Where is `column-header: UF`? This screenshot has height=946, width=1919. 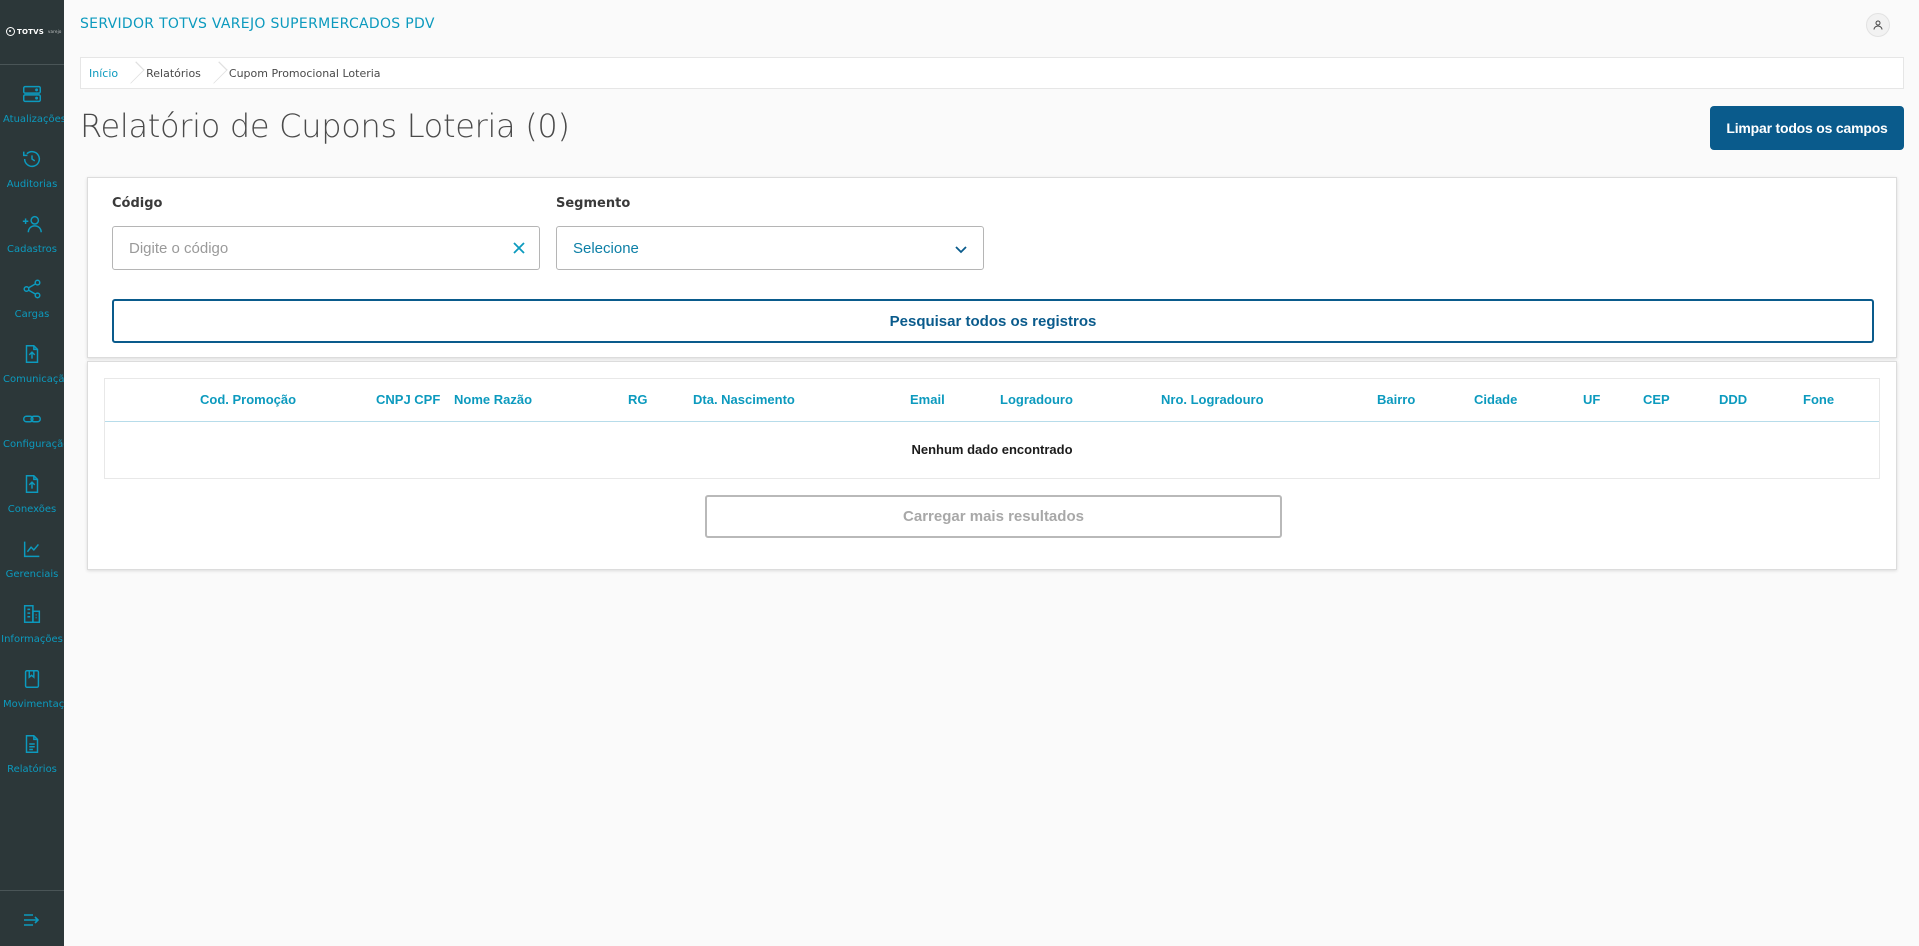
column-header: UF is located at coordinates (1591, 399).